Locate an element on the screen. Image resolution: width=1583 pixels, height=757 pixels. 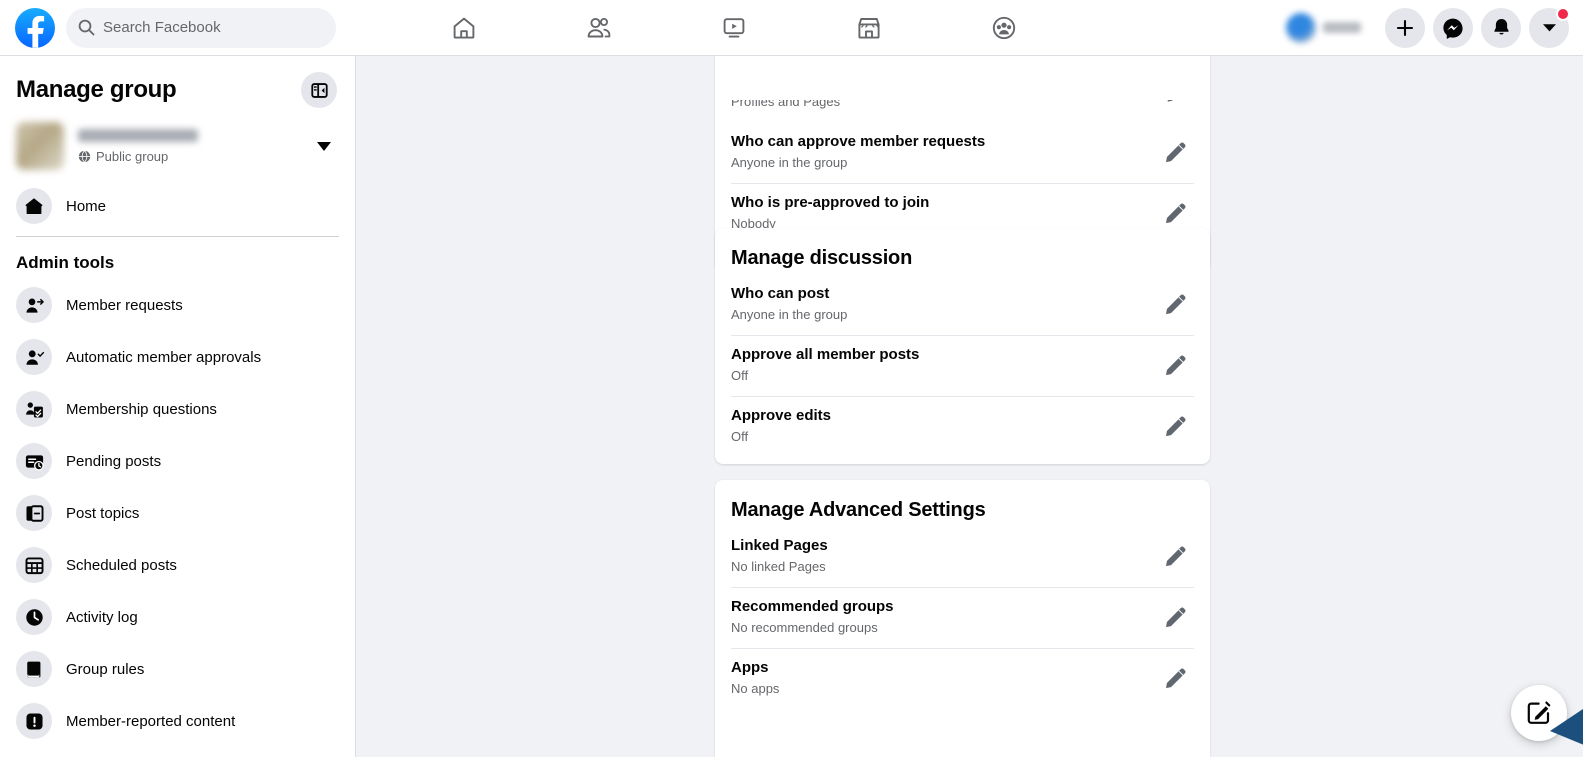
membership-questions-icon is located at coordinates (34, 409).